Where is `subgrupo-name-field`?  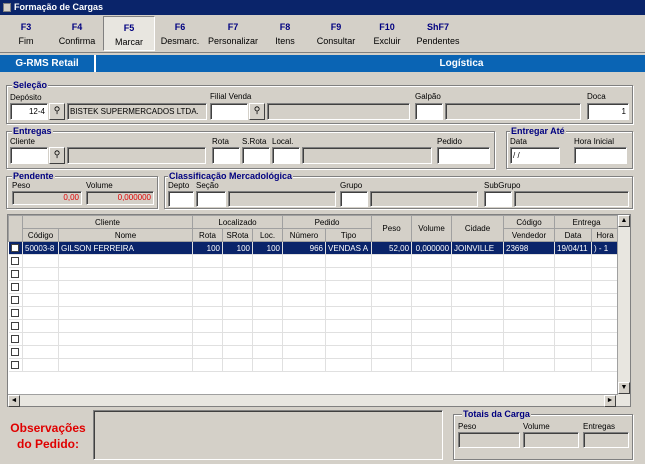
subgrupo-name-field is located at coordinates (571, 199).